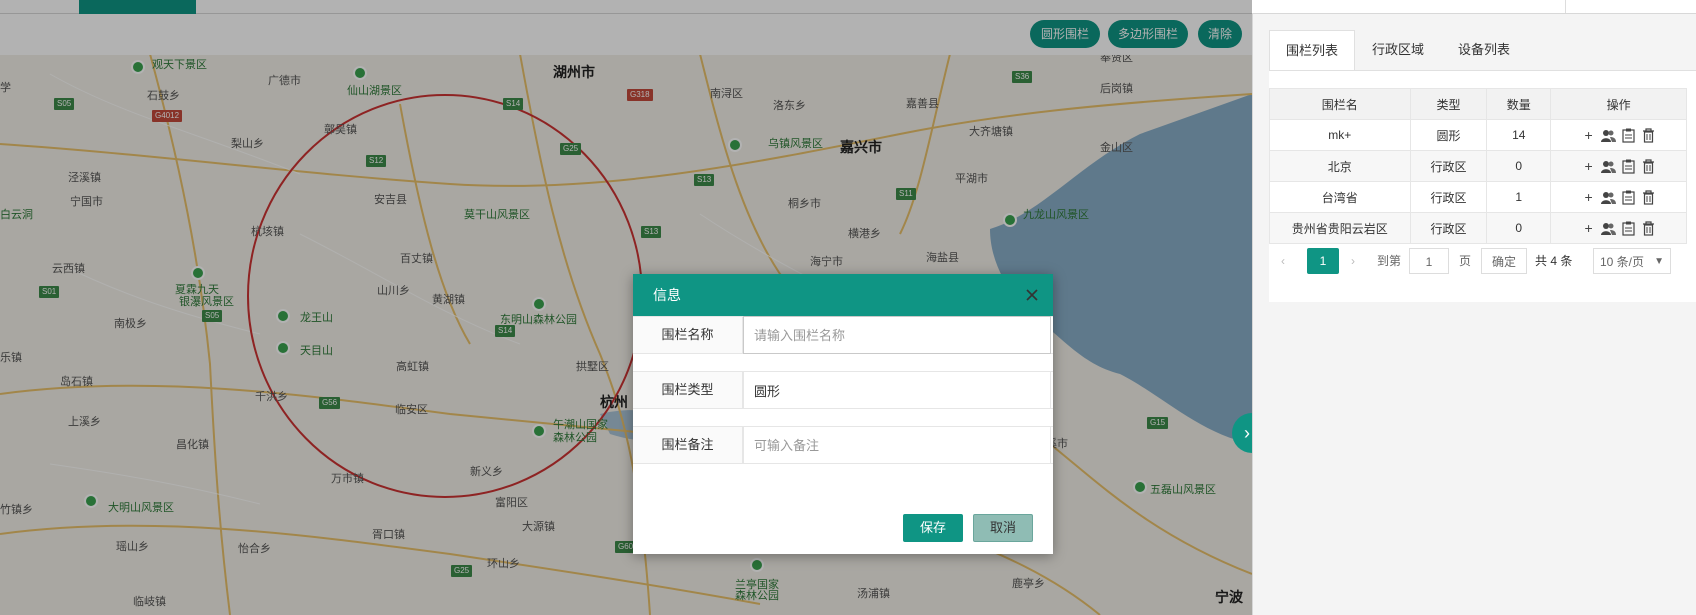 The image size is (1696, 615). I want to click on fence-count-cell: 1, so click(1519, 197).